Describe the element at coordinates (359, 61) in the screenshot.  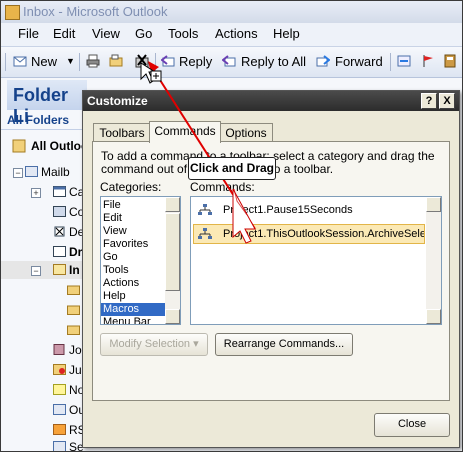
I see `forward-button: Forward` at that location.